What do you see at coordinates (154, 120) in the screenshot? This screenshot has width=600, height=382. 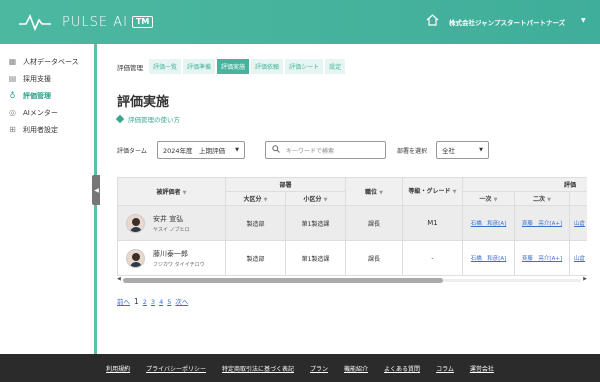 I see `help-link-label: 評価管理の使い方` at bounding box center [154, 120].